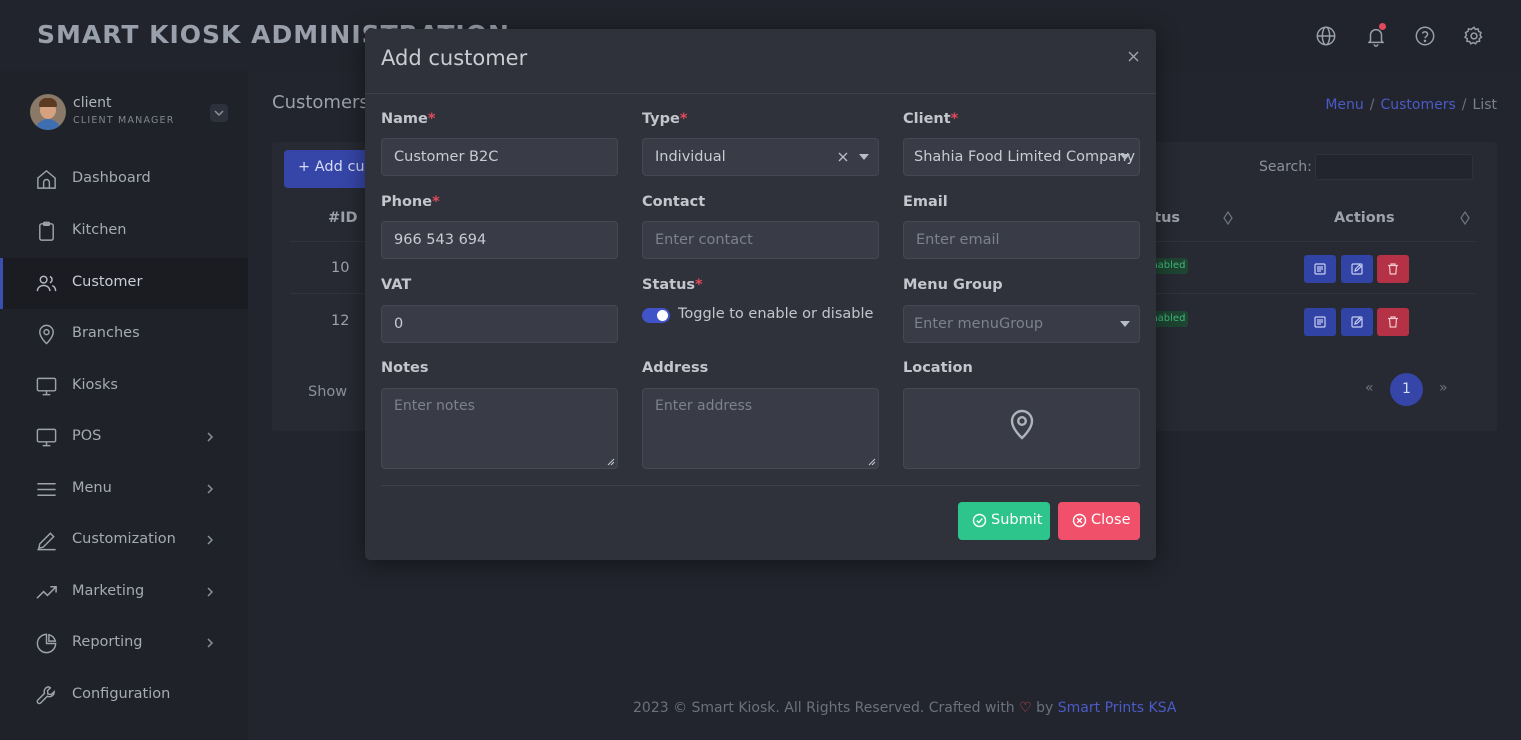 Image resolution: width=1521 pixels, height=740 pixels. I want to click on menu-group-select: Enter menuGroup, so click(1021, 324).